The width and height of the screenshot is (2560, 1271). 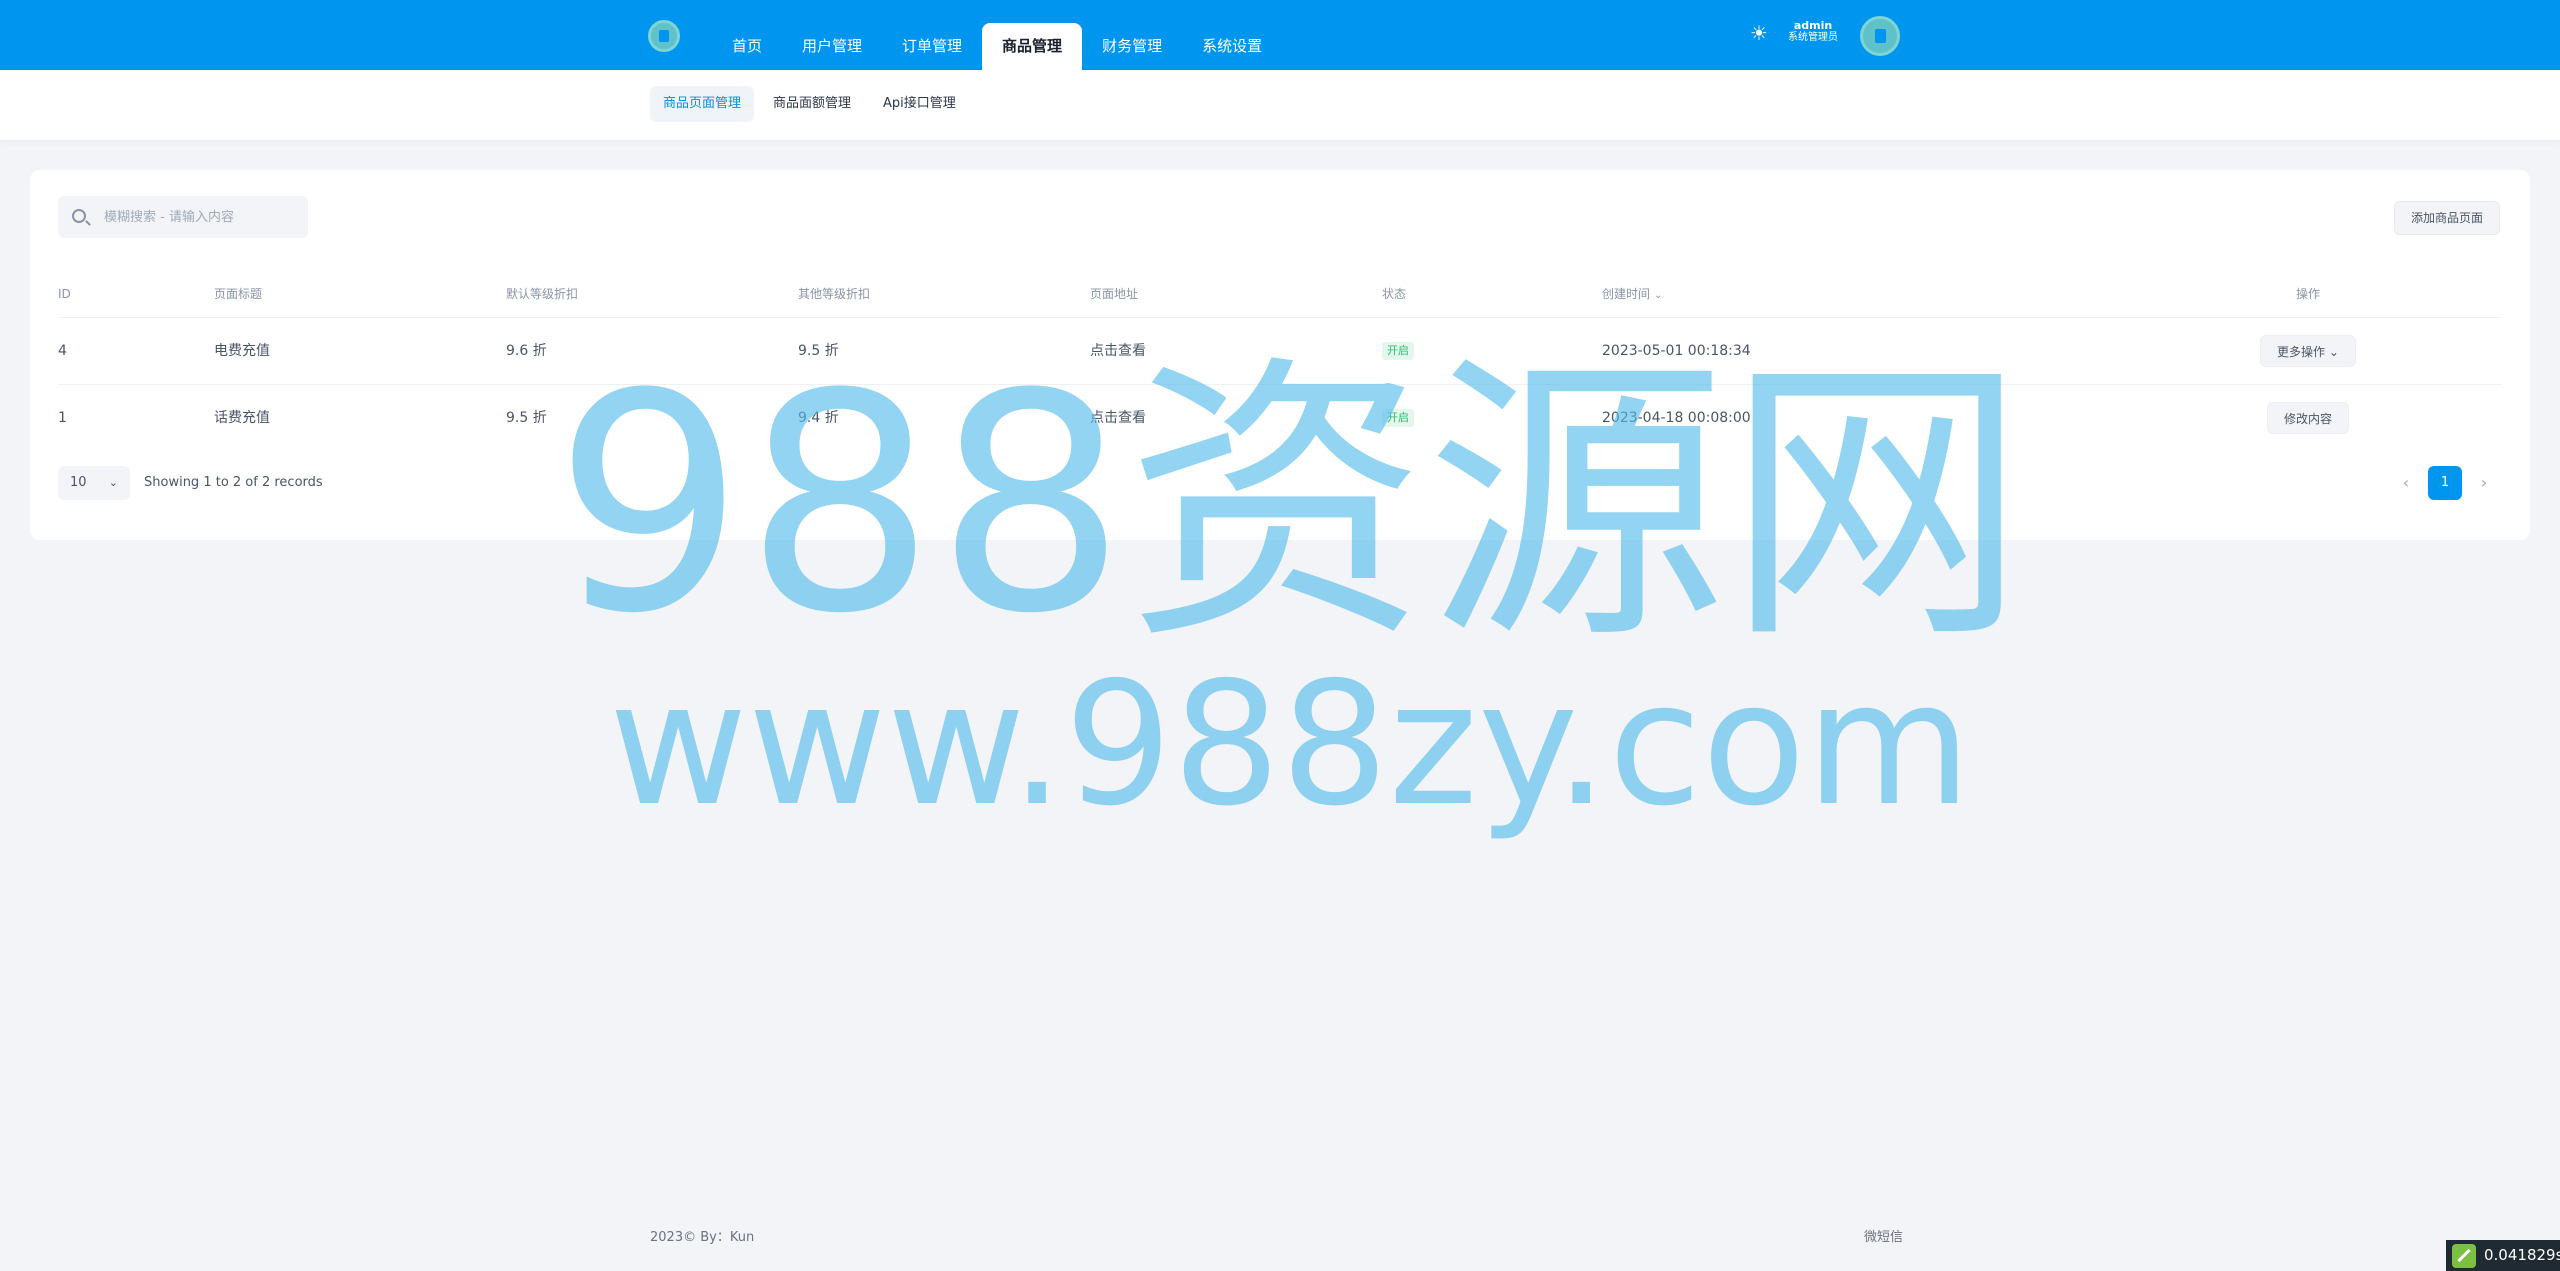 What do you see at coordinates (1759, 33) in the screenshot?
I see `sun-icon: ☀` at bounding box center [1759, 33].